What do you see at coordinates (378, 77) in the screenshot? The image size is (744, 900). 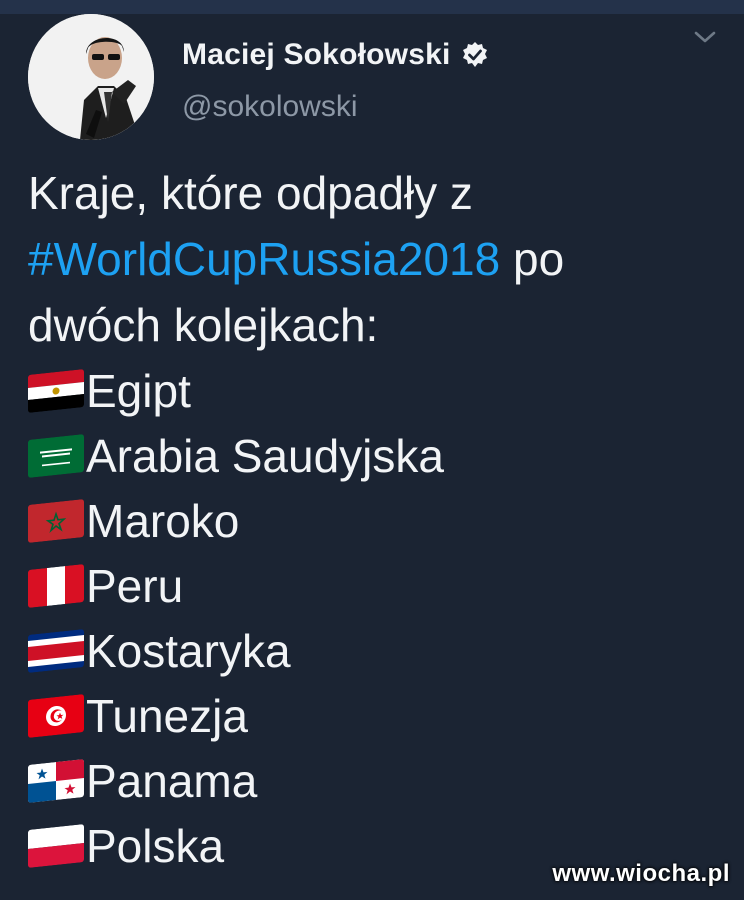 I see `tweet-header: Maciej Sokołowski @sokolowski` at bounding box center [378, 77].